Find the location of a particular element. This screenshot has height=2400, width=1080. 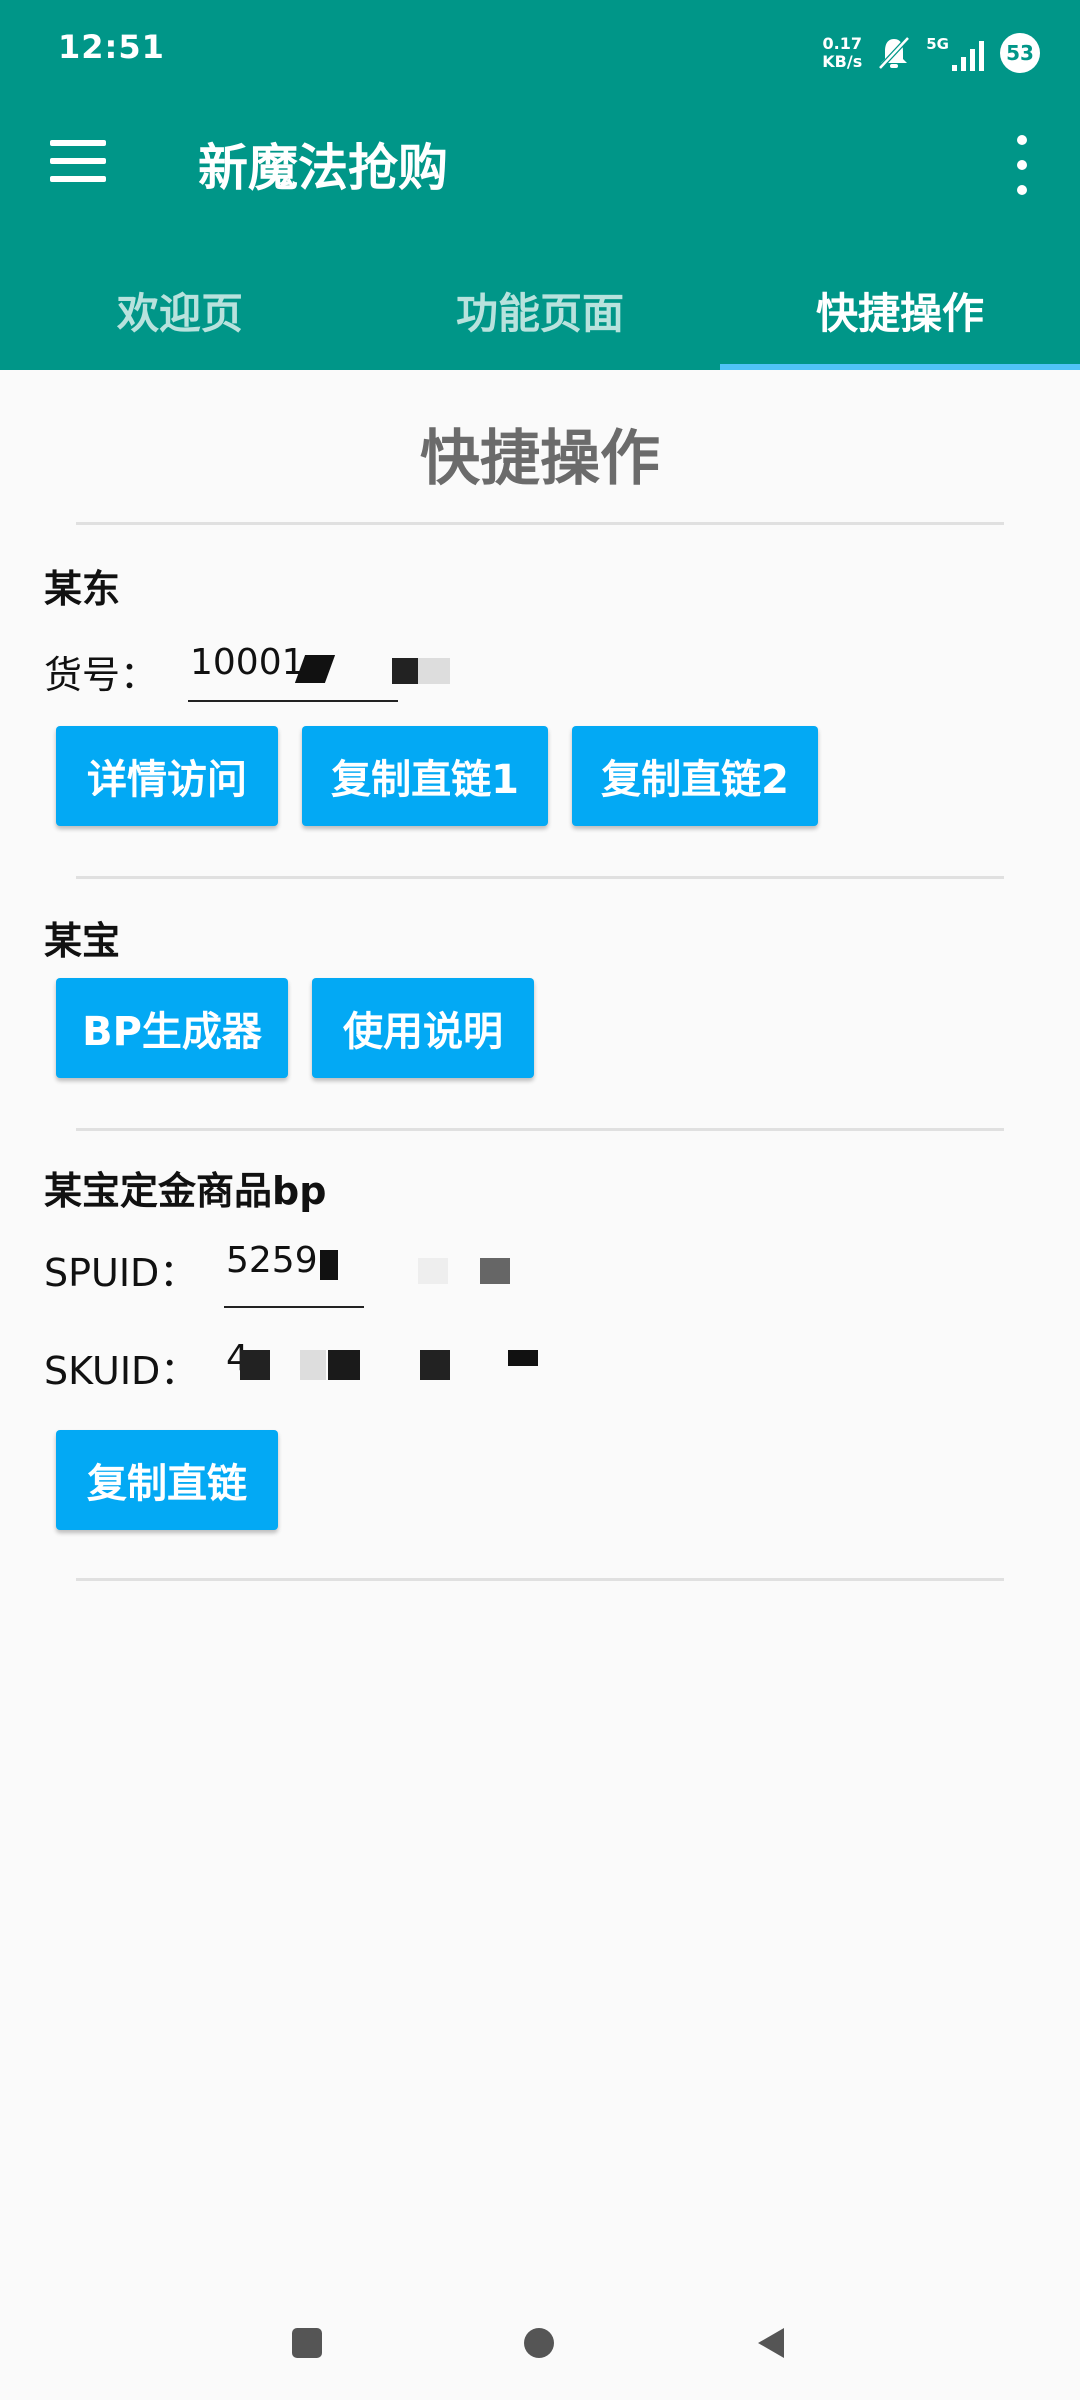

copy-link-button: 复制直链 is located at coordinates (167, 1480).